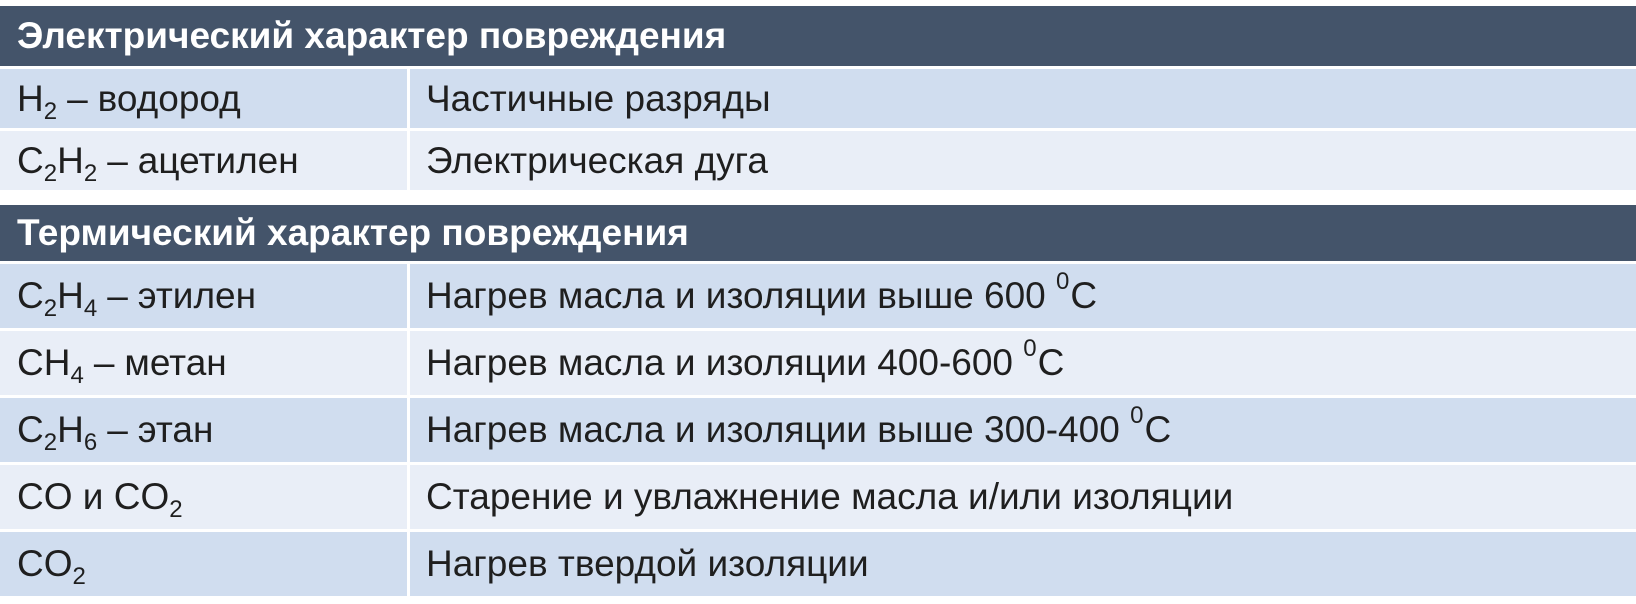 Image resolution: width=1636 pixels, height=604 pixels. Describe the element at coordinates (51, 566) in the screenshot. I see `gas-formula: CO 2` at that location.